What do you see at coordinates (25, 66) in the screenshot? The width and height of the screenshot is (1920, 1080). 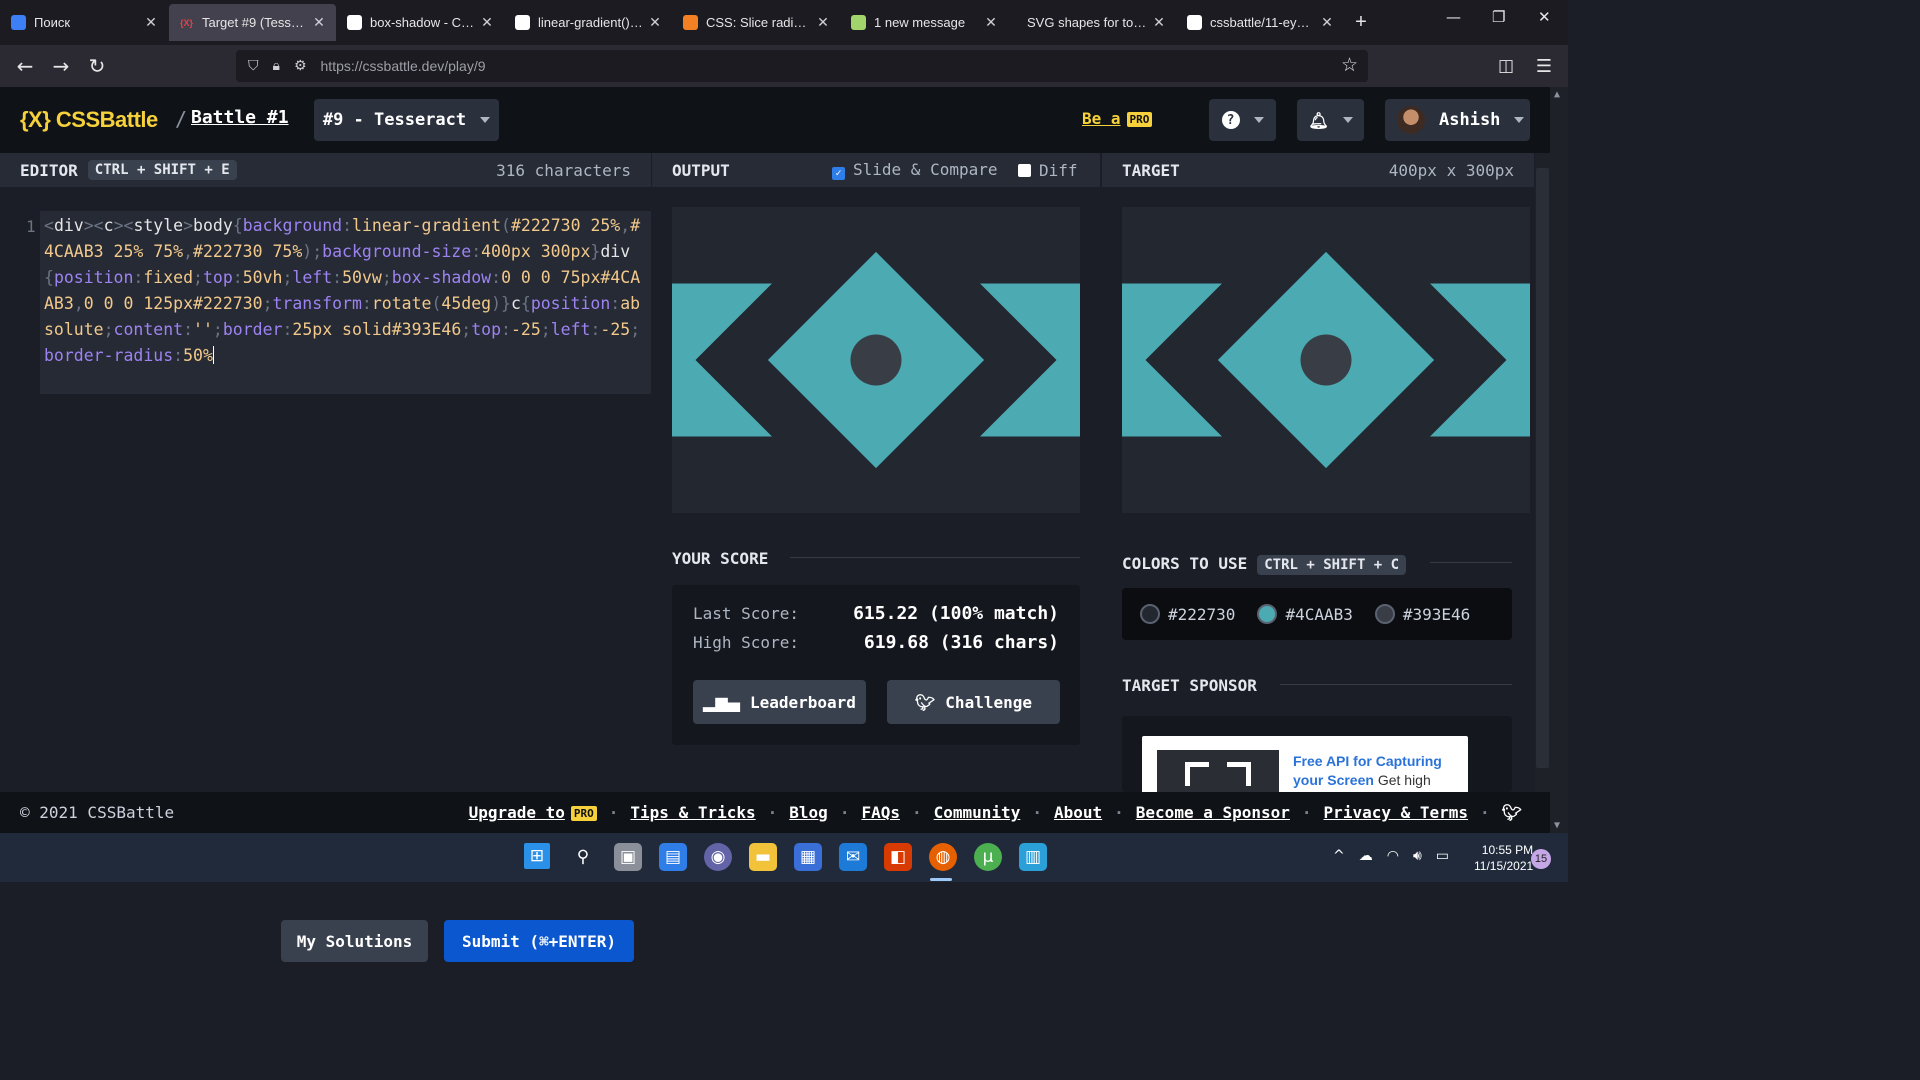 I see `back-icon: ←` at bounding box center [25, 66].